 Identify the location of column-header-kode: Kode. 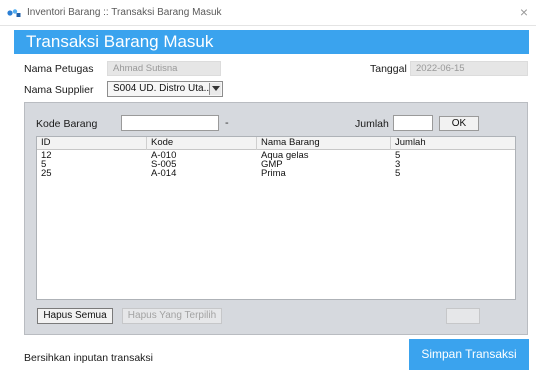
(202, 143).